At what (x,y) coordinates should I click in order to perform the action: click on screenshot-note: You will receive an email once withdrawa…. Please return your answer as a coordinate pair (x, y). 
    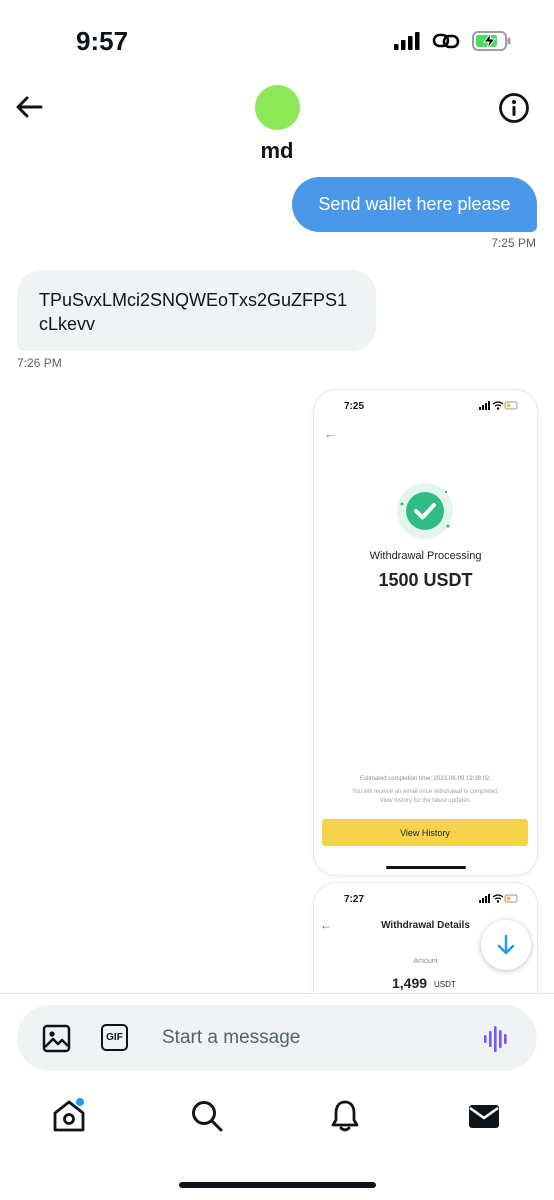
    Looking at the image, I should click on (425, 797).